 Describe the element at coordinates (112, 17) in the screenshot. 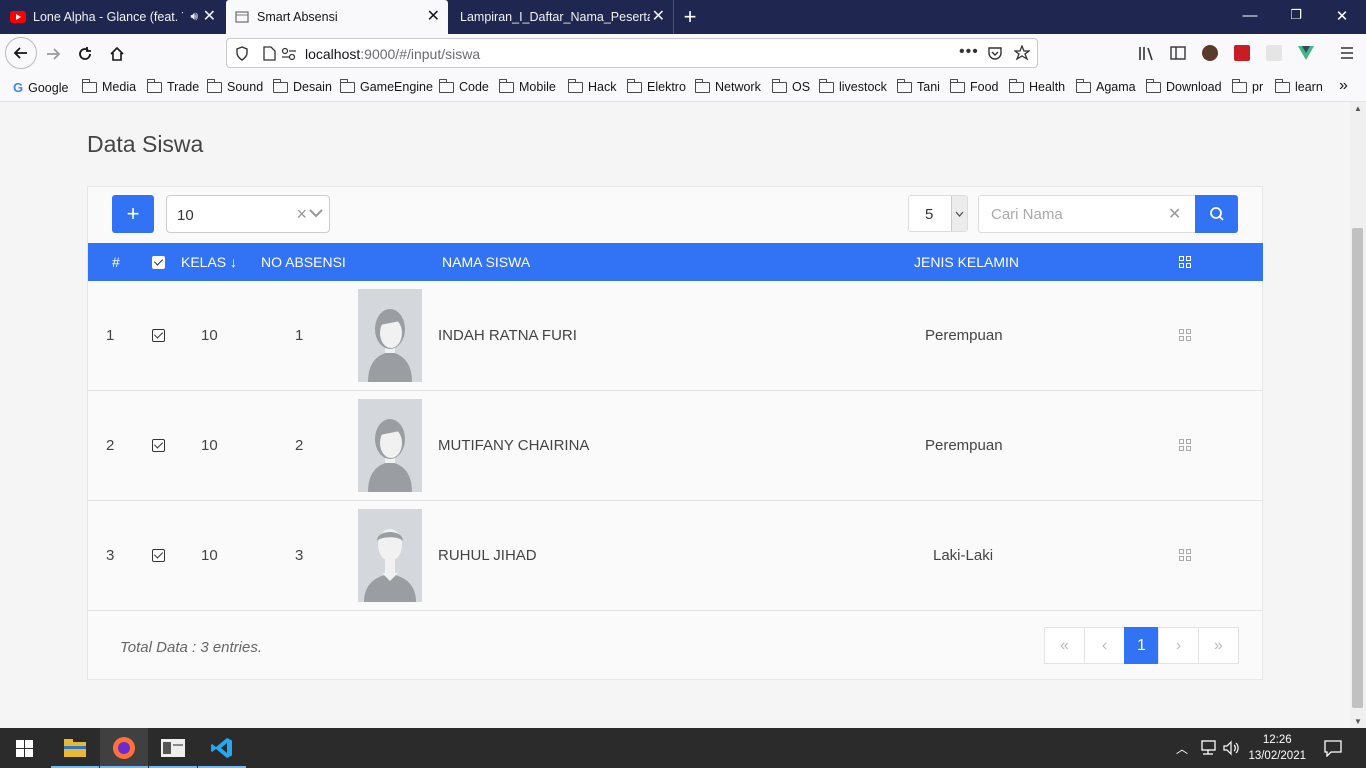

I see `tab-youtube: Lone Alpha - Glance (feat. Y 🔊︎ ✕` at that location.